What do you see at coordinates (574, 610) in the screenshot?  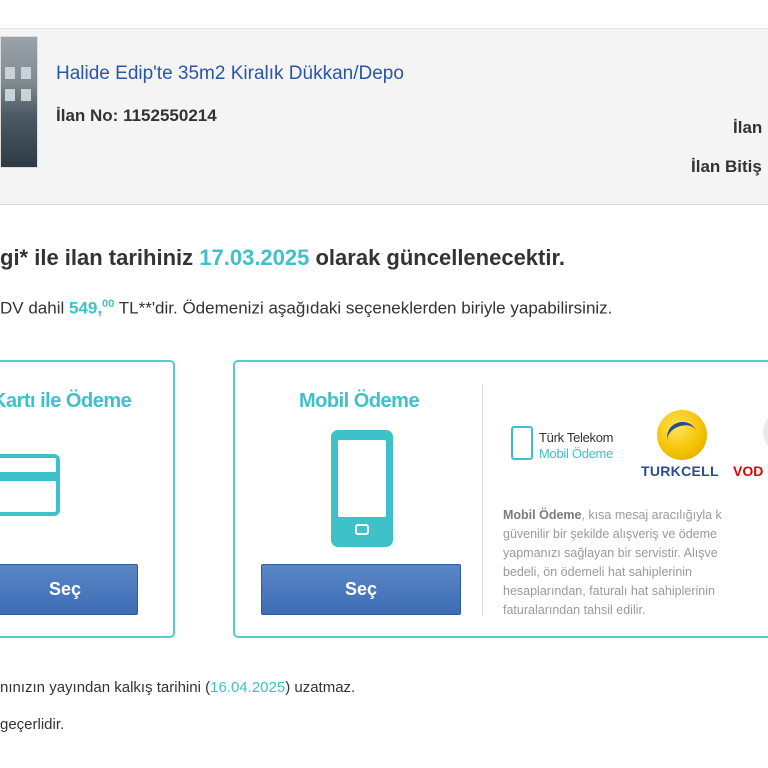 I see `description-line6: faturalarından tahsil edilir.` at bounding box center [574, 610].